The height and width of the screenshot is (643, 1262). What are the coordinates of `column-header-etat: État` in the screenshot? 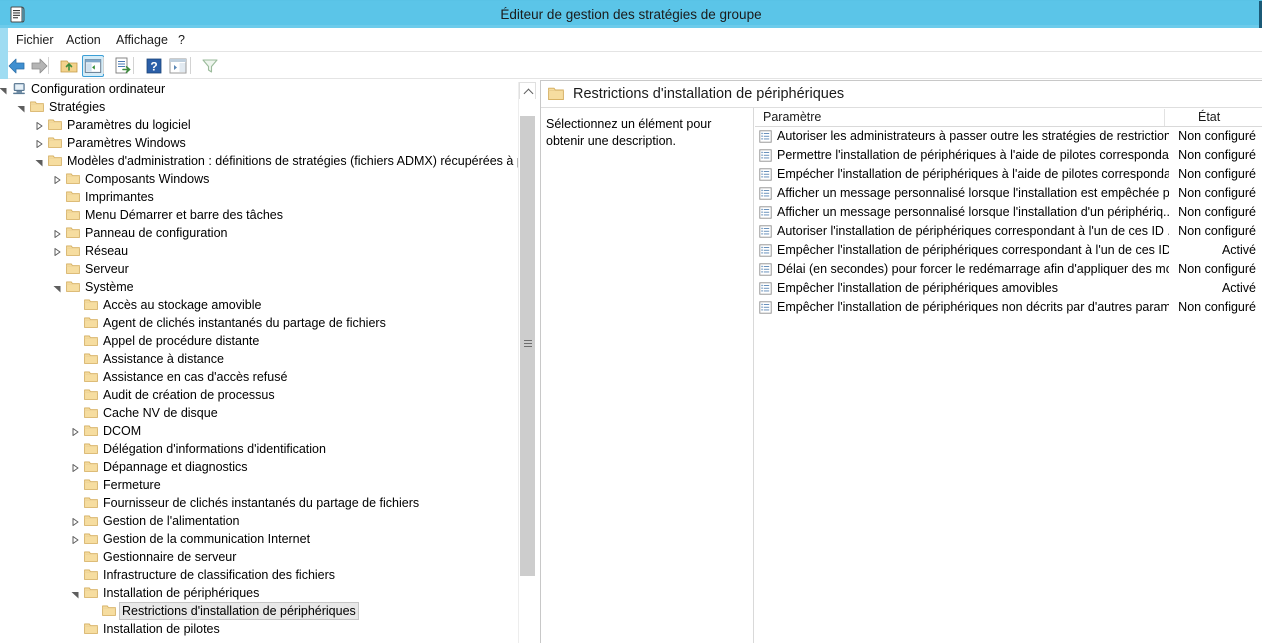 It's located at (1209, 117).